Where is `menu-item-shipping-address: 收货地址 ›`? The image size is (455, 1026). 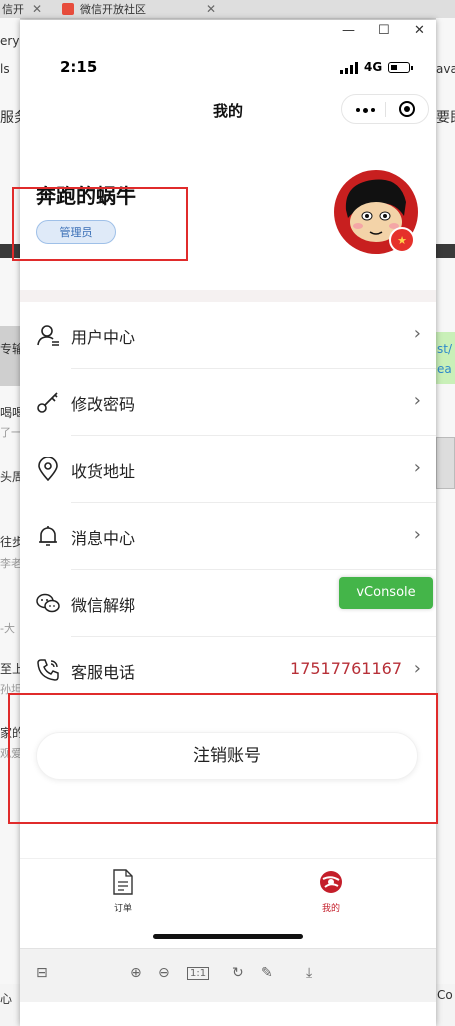
menu-item-shipping-address: 收货地址 › is located at coordinates (228, 469).